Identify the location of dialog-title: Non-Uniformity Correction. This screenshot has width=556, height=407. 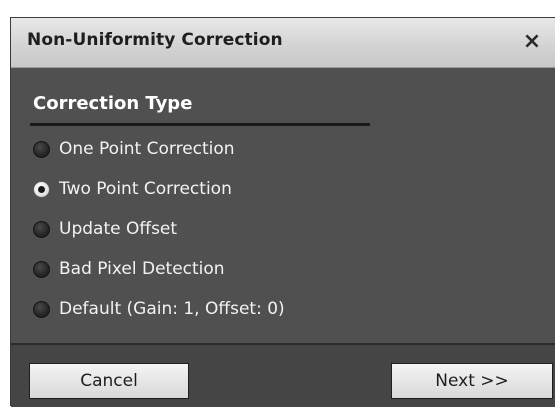
(155, 40).